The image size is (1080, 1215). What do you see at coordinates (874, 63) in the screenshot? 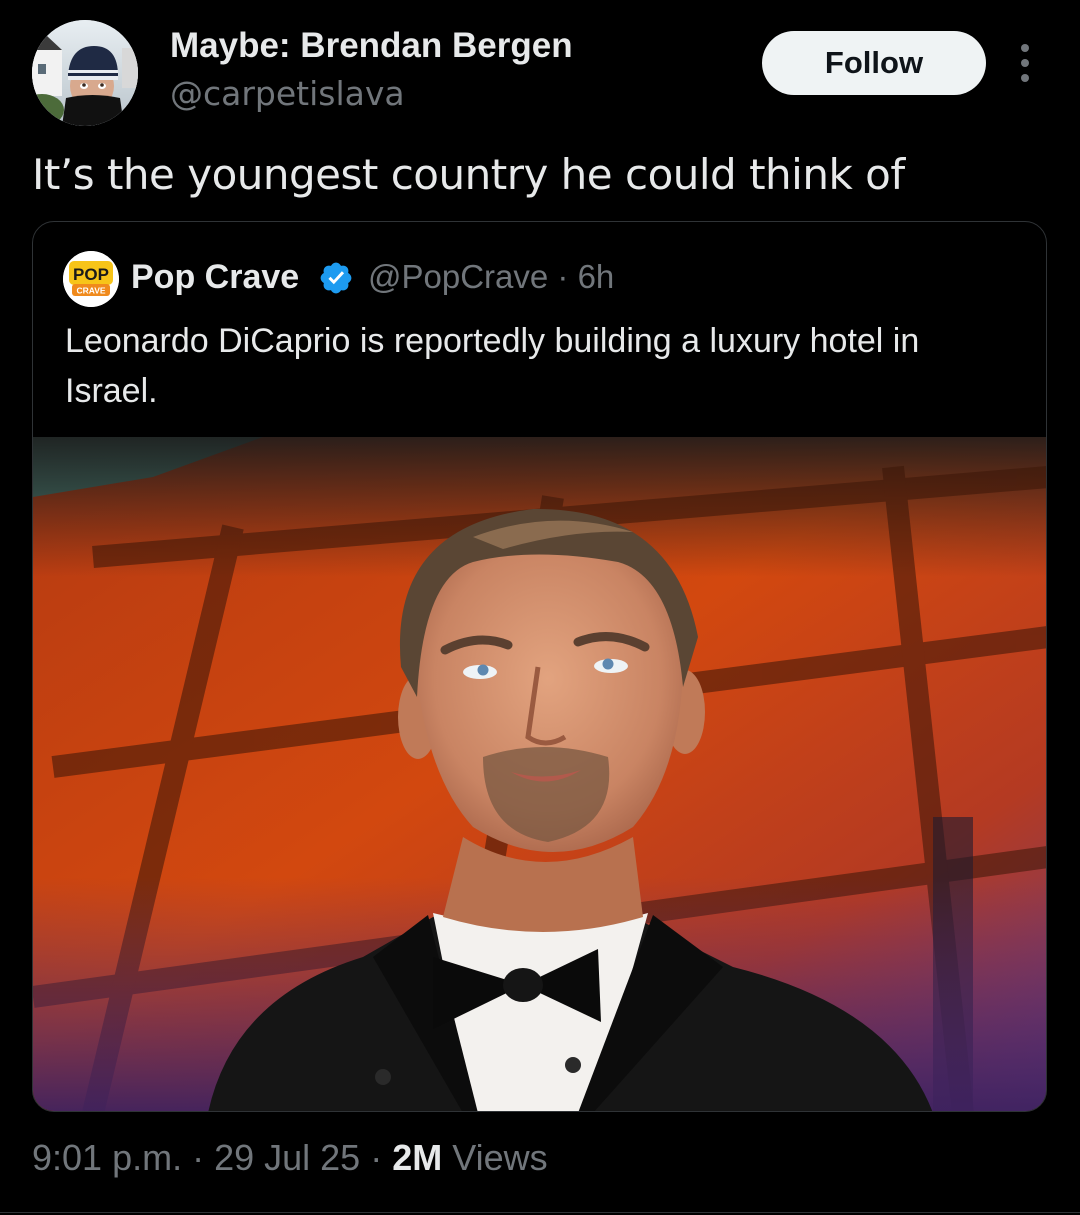
I see `follow-button: Follow` at bounding box center [874, 63].